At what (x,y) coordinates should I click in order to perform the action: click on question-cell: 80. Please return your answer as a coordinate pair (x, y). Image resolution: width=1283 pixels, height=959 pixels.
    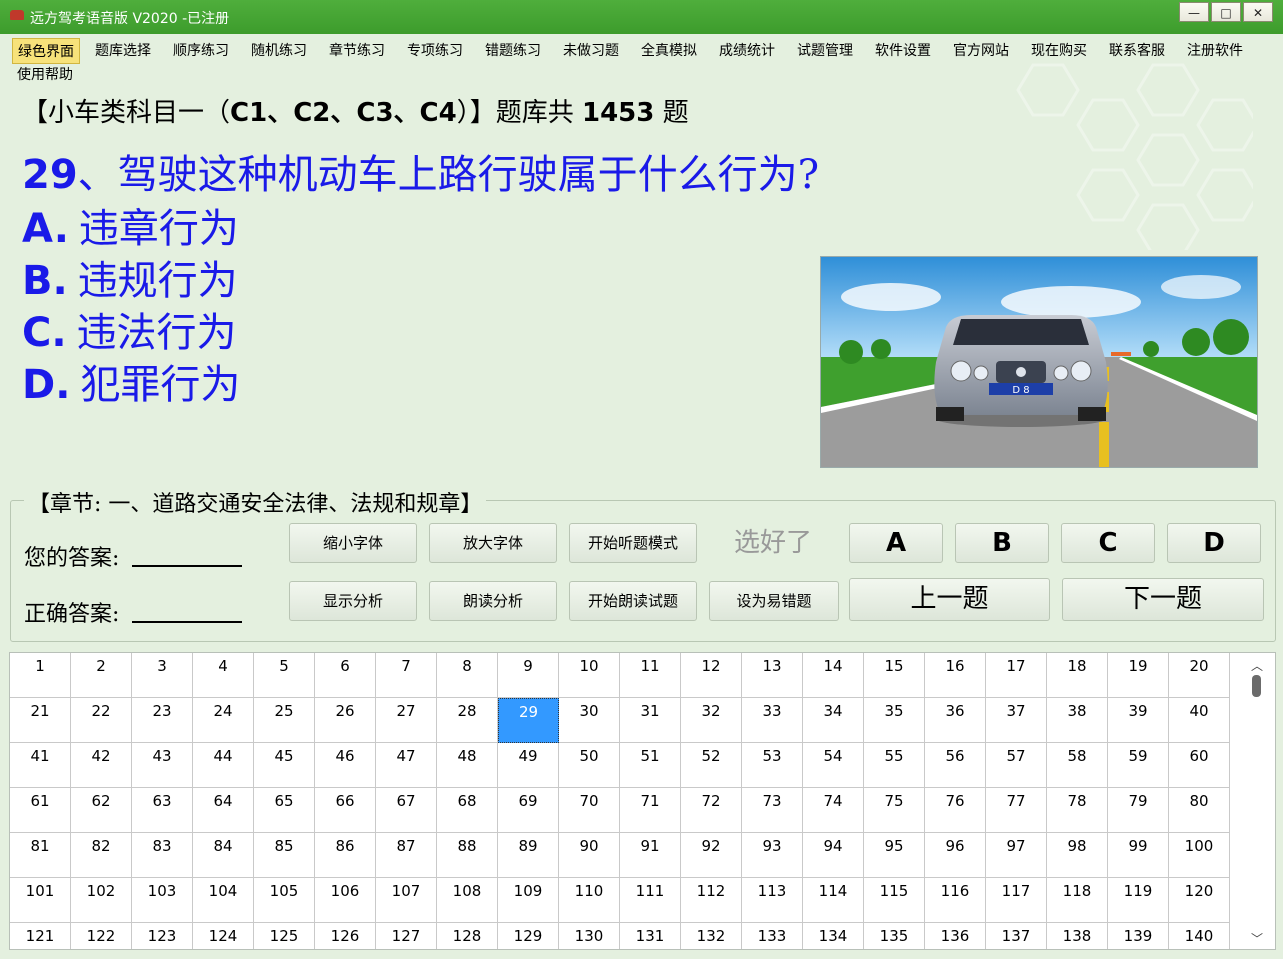
    Looking at the image, I should click on (1199, 810).